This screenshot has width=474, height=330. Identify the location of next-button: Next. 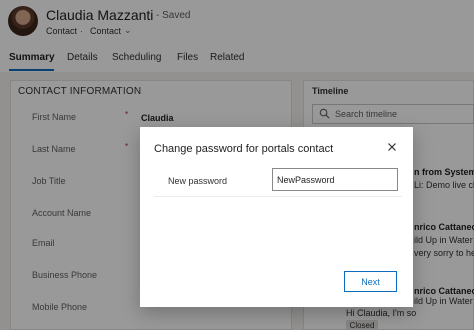
(370, 281).